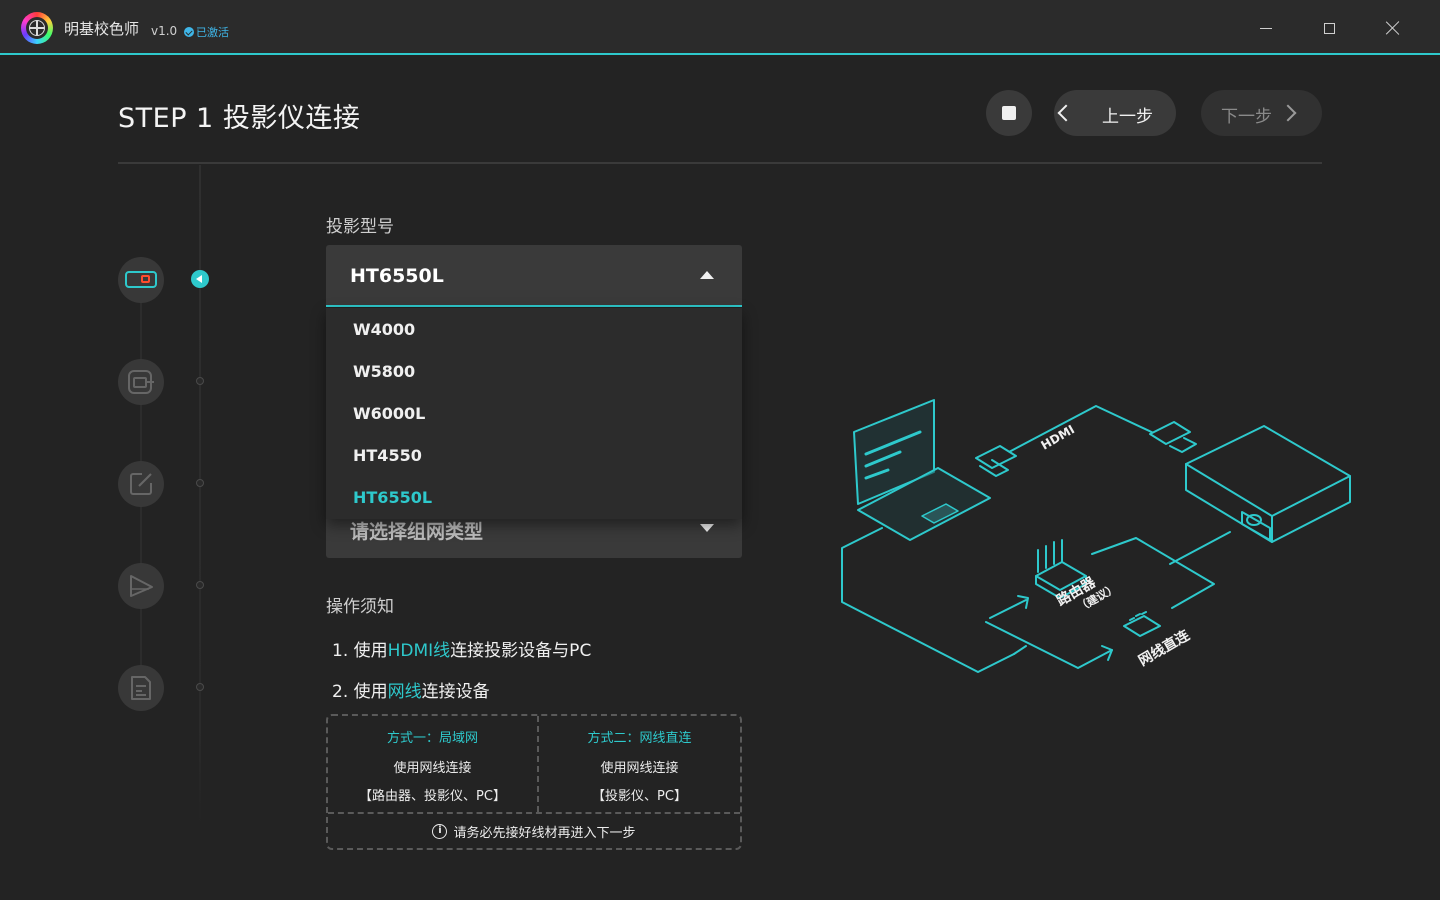 The height and width of the screenshot is (900, 1440). What do you see at coordinates (212, 32) in the screenshot?
I see `activation-status: 已激活` at bounding box center [212, 32].